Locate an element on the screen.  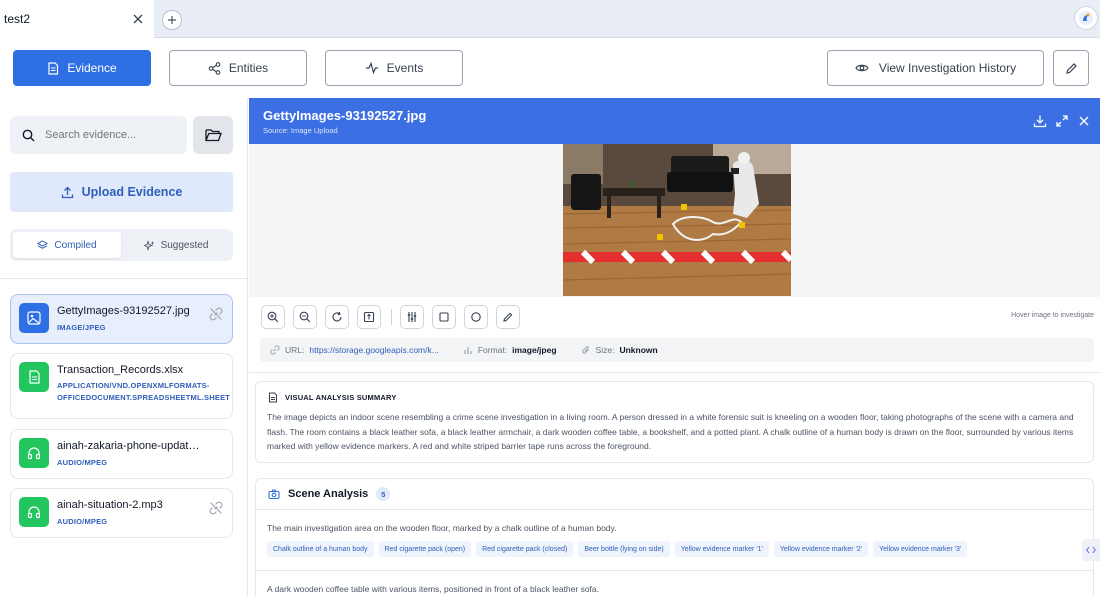
image-toolbar: Hover image to investigate is located at coordinates (674, 316).